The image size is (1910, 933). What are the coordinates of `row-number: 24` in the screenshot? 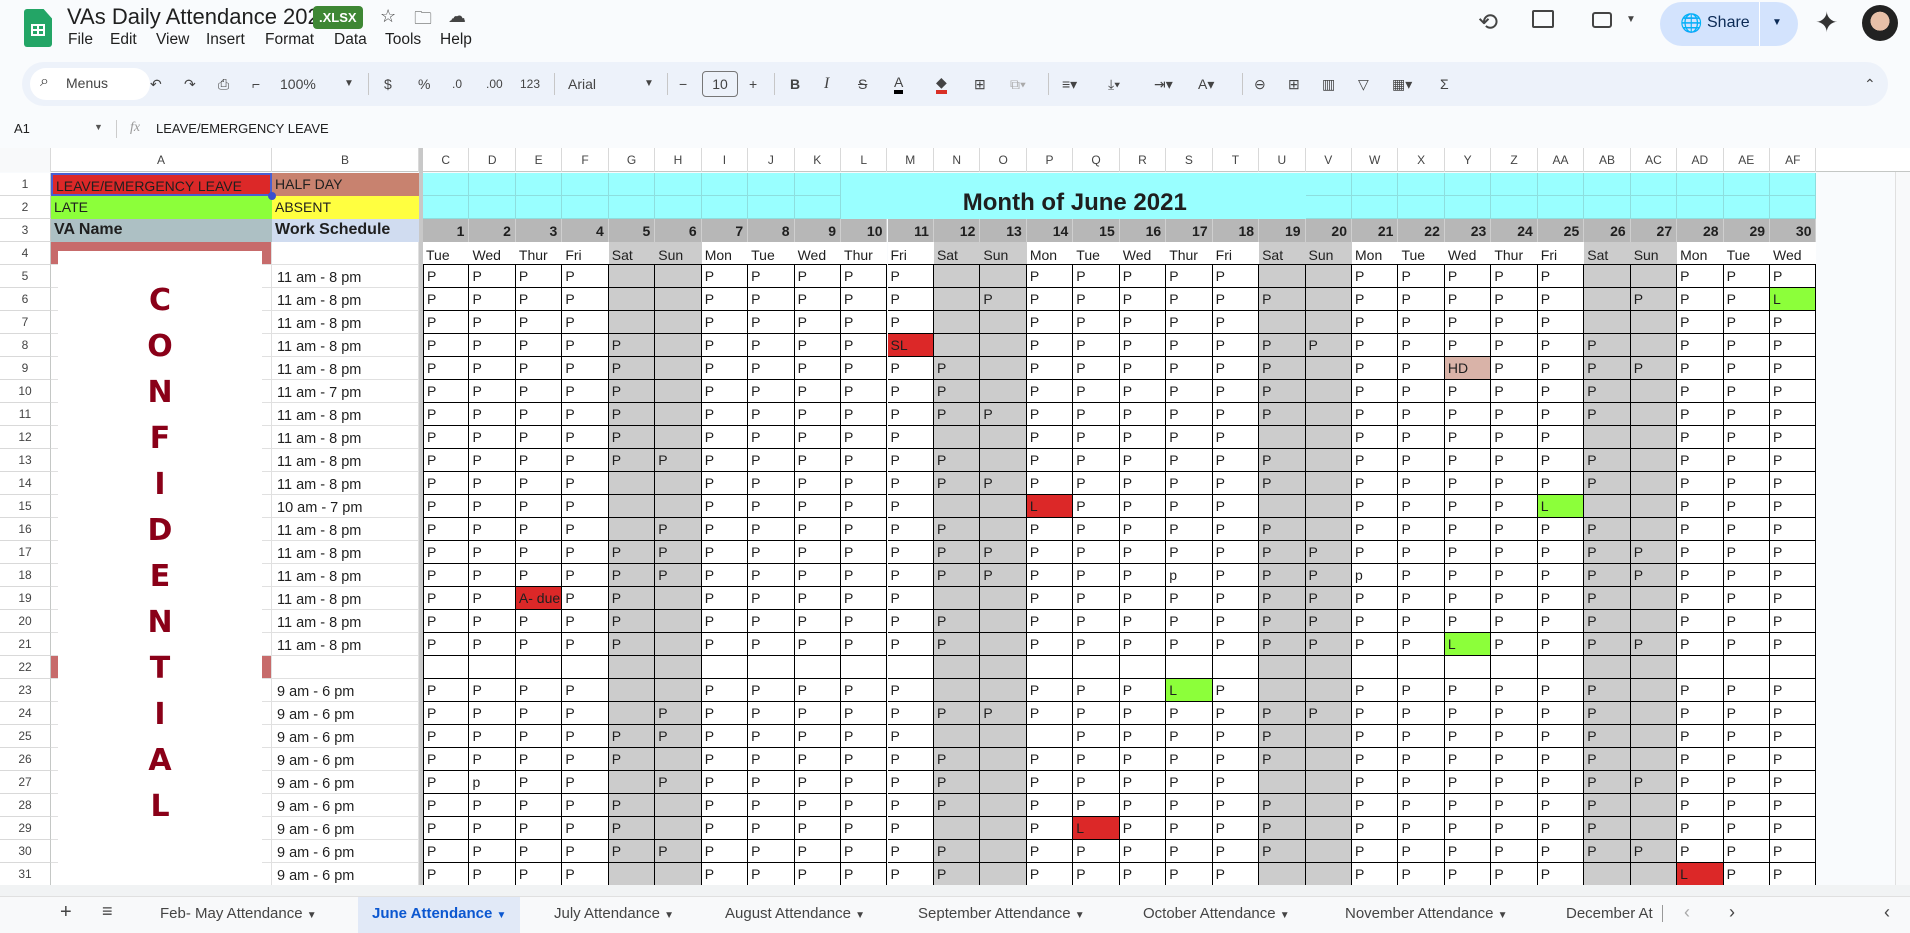 It's located at (25, 713).